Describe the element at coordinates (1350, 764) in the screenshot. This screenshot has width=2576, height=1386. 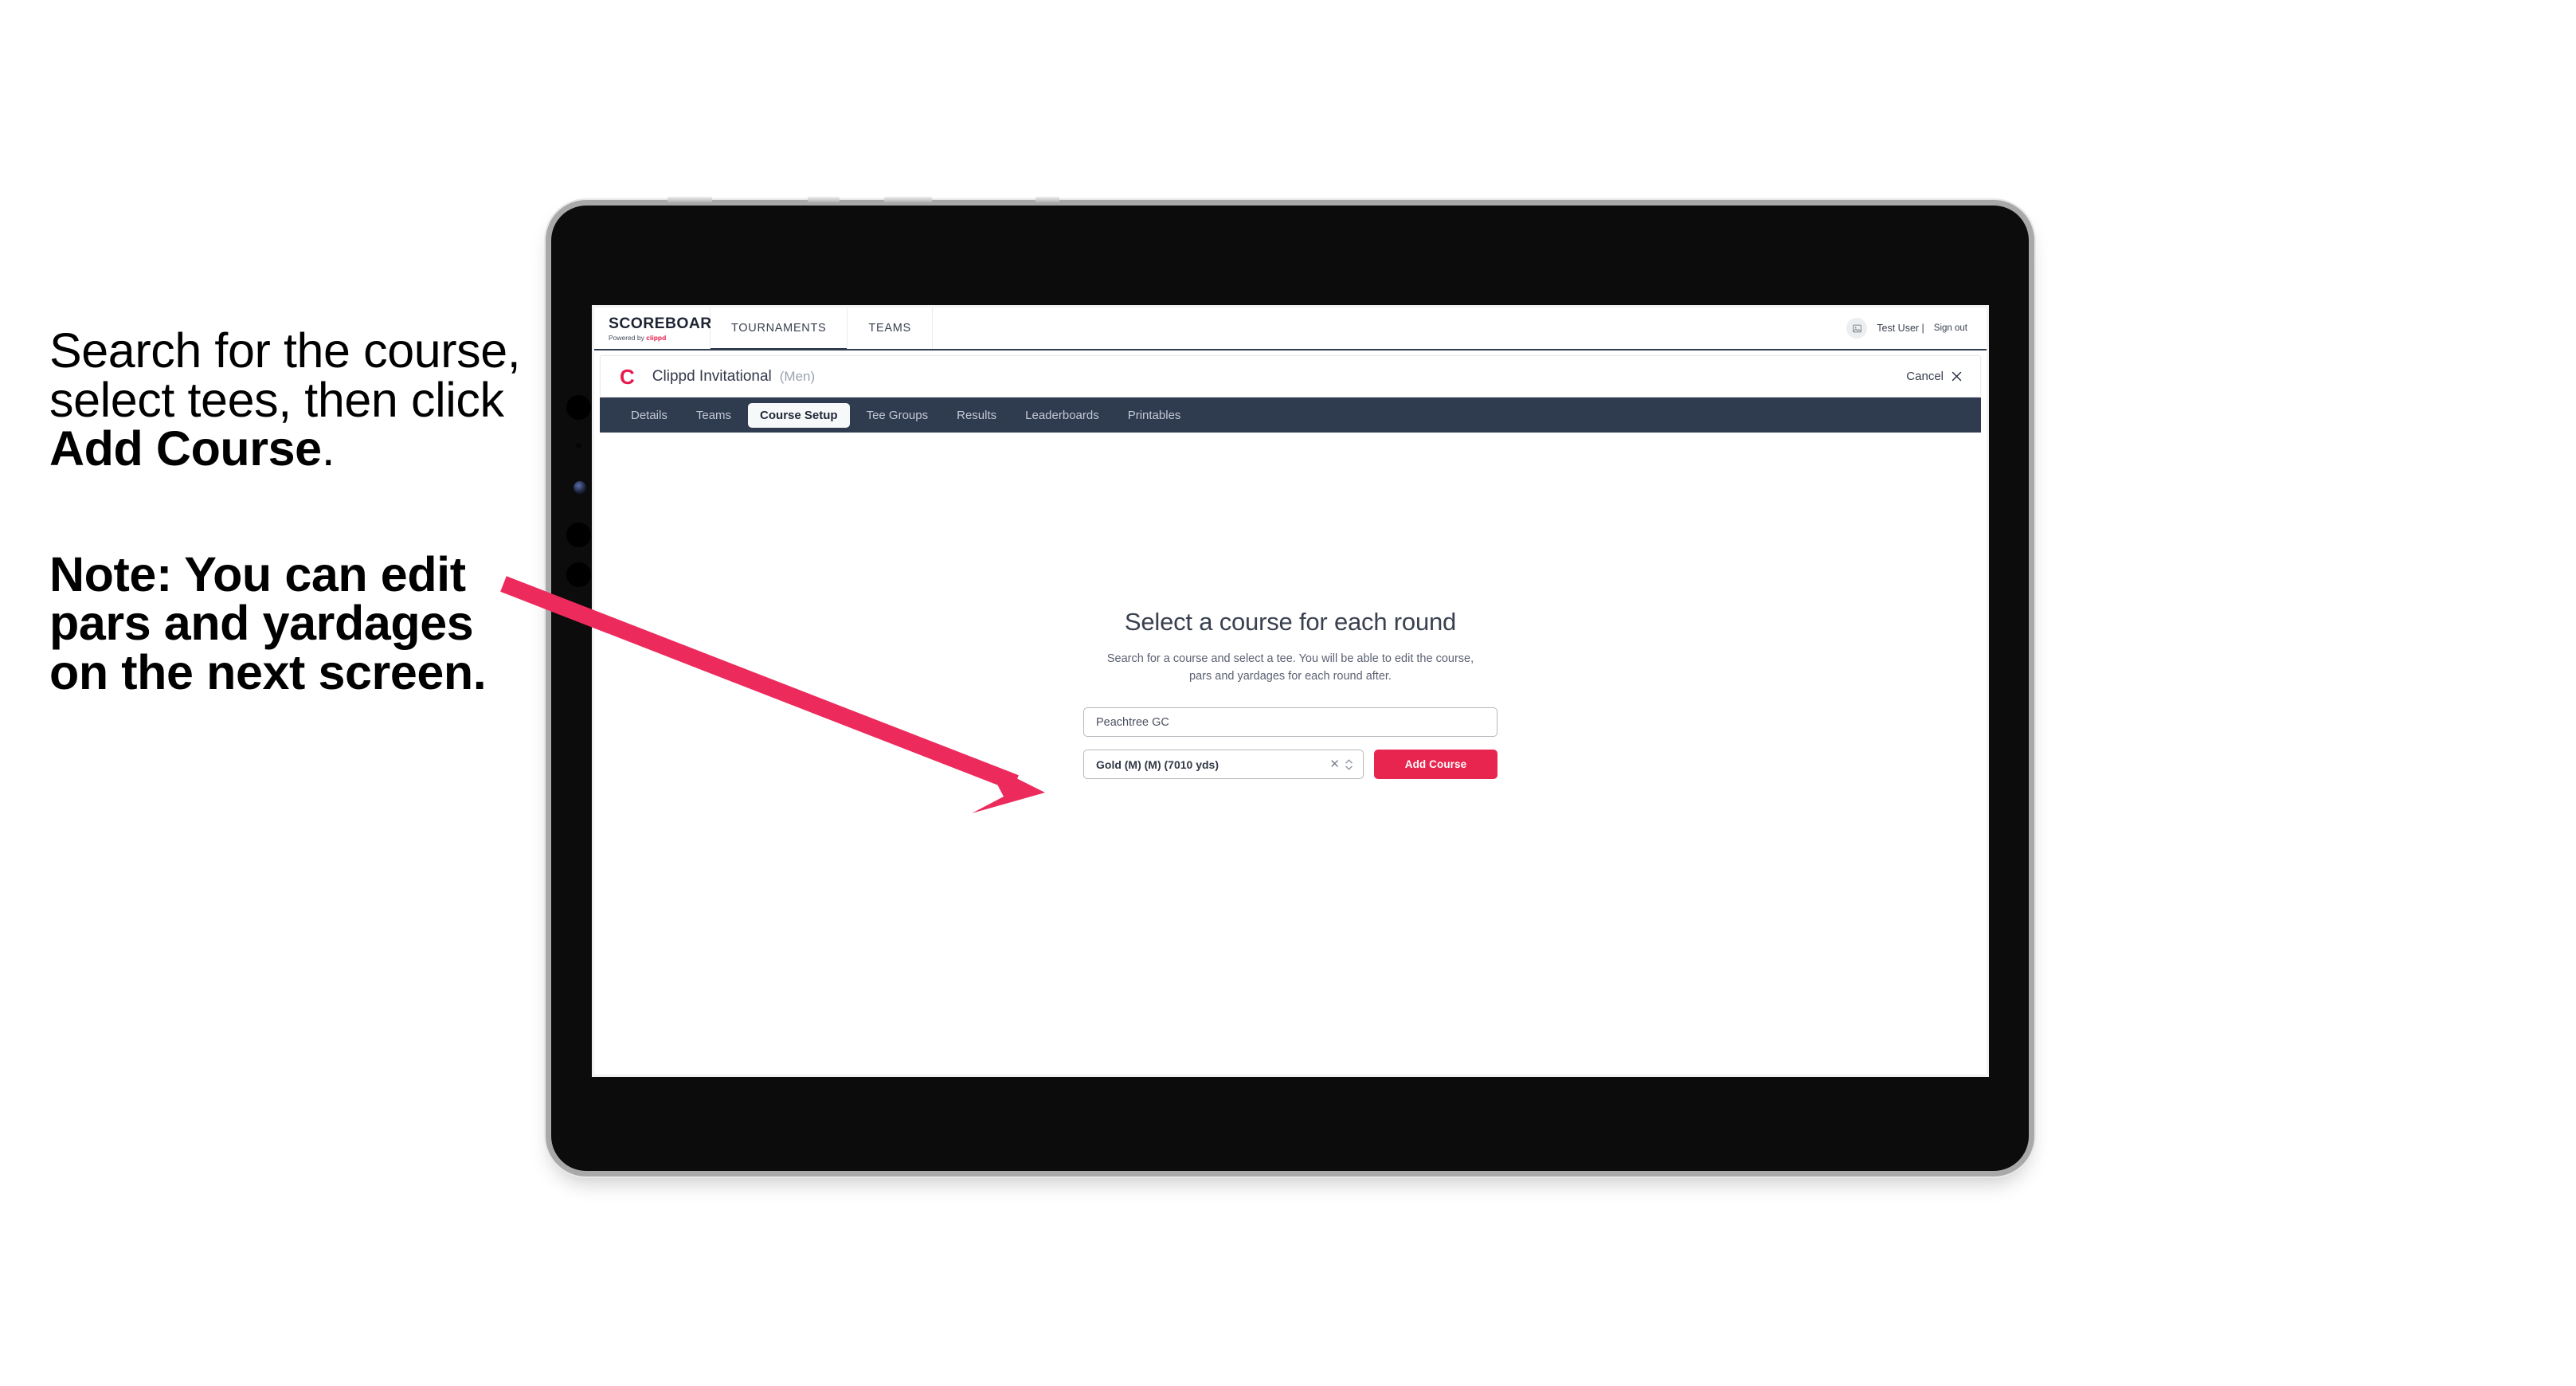
I see `chevron-updown-icon` at that location.